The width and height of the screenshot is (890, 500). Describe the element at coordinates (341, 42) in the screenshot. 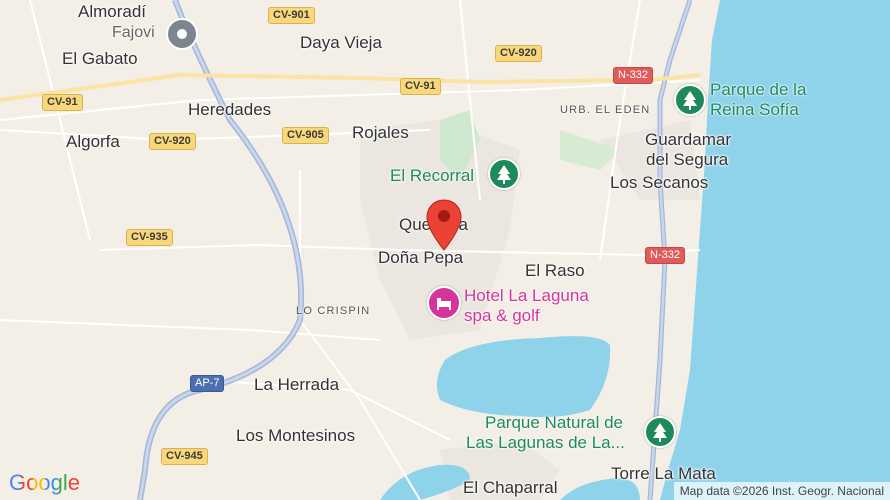

I see `place-daya-vieja: Daya Vieja` at that location.